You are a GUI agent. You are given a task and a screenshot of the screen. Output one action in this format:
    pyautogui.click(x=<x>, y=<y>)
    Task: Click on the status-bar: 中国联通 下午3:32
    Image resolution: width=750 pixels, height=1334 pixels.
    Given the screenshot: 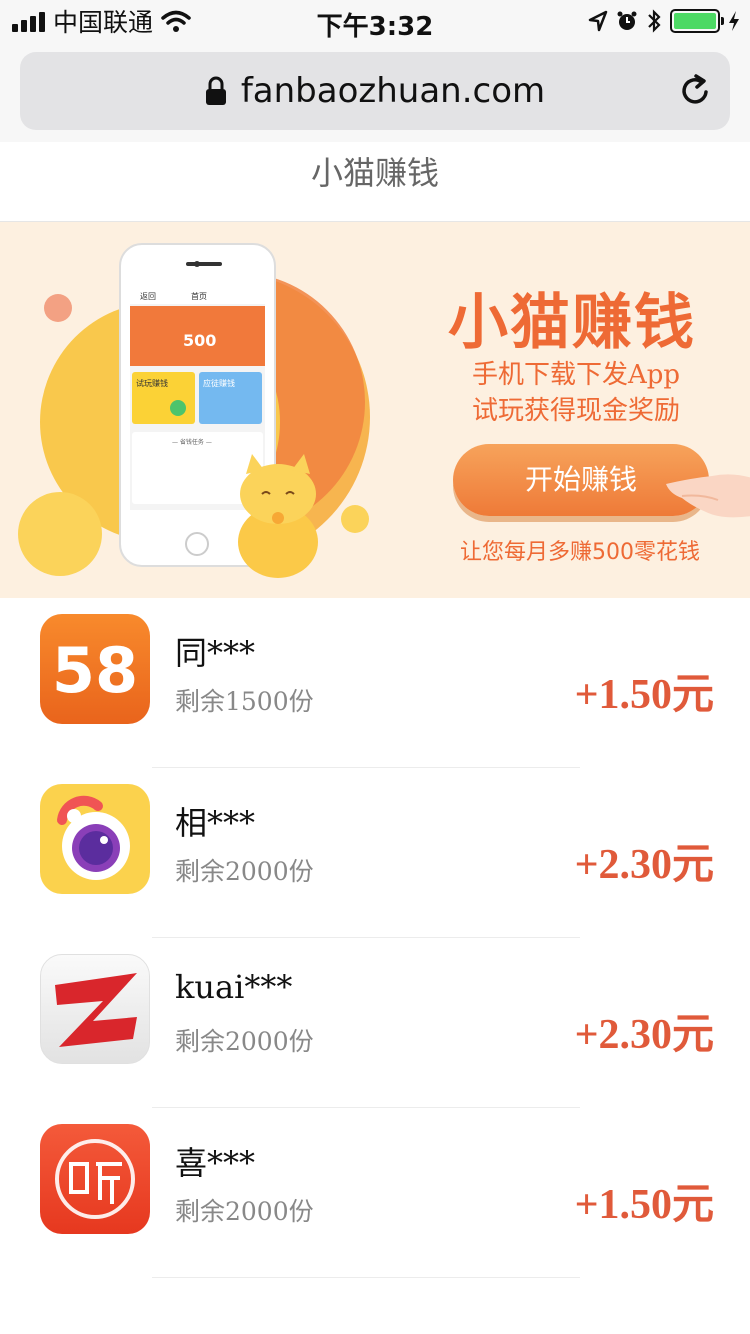 What is the action you would take?
    pyautogui.click(x=375, y=21)
    